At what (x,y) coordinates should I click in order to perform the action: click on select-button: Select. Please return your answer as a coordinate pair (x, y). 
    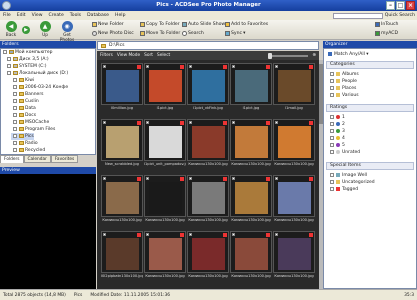
    Looking at the image, I should click on (163, 55).